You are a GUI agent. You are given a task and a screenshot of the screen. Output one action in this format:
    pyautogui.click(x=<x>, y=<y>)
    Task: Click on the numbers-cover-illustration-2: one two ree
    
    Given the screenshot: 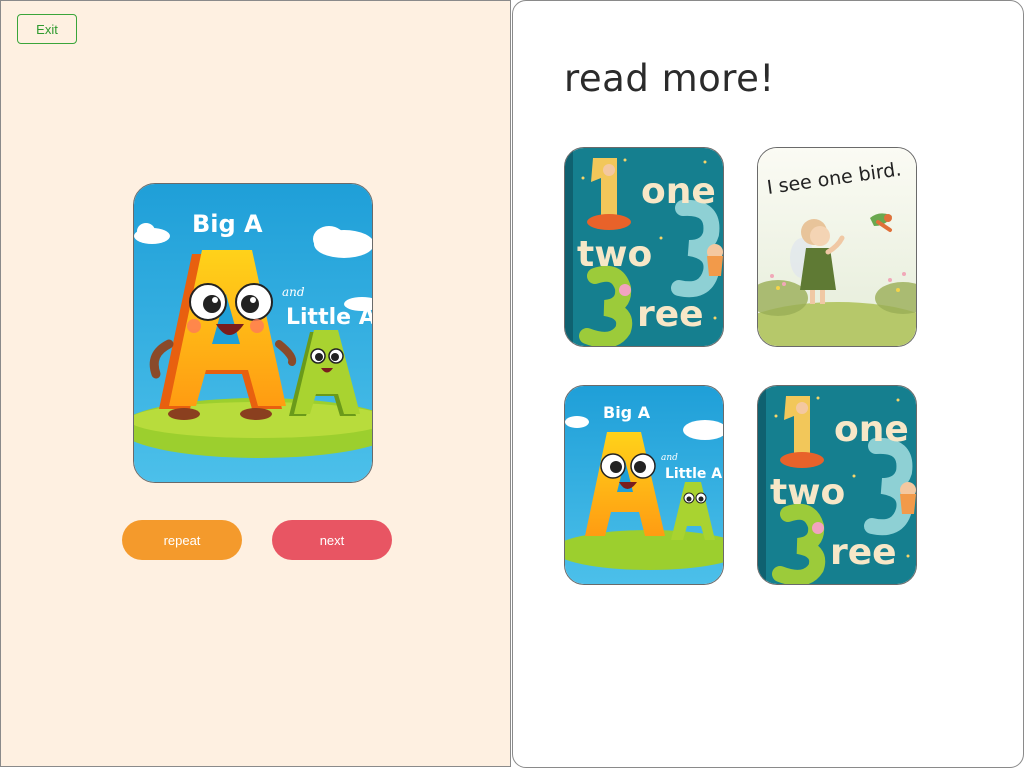 What is the action you would take?
    pyautogui.click(x=837, y=485)
    